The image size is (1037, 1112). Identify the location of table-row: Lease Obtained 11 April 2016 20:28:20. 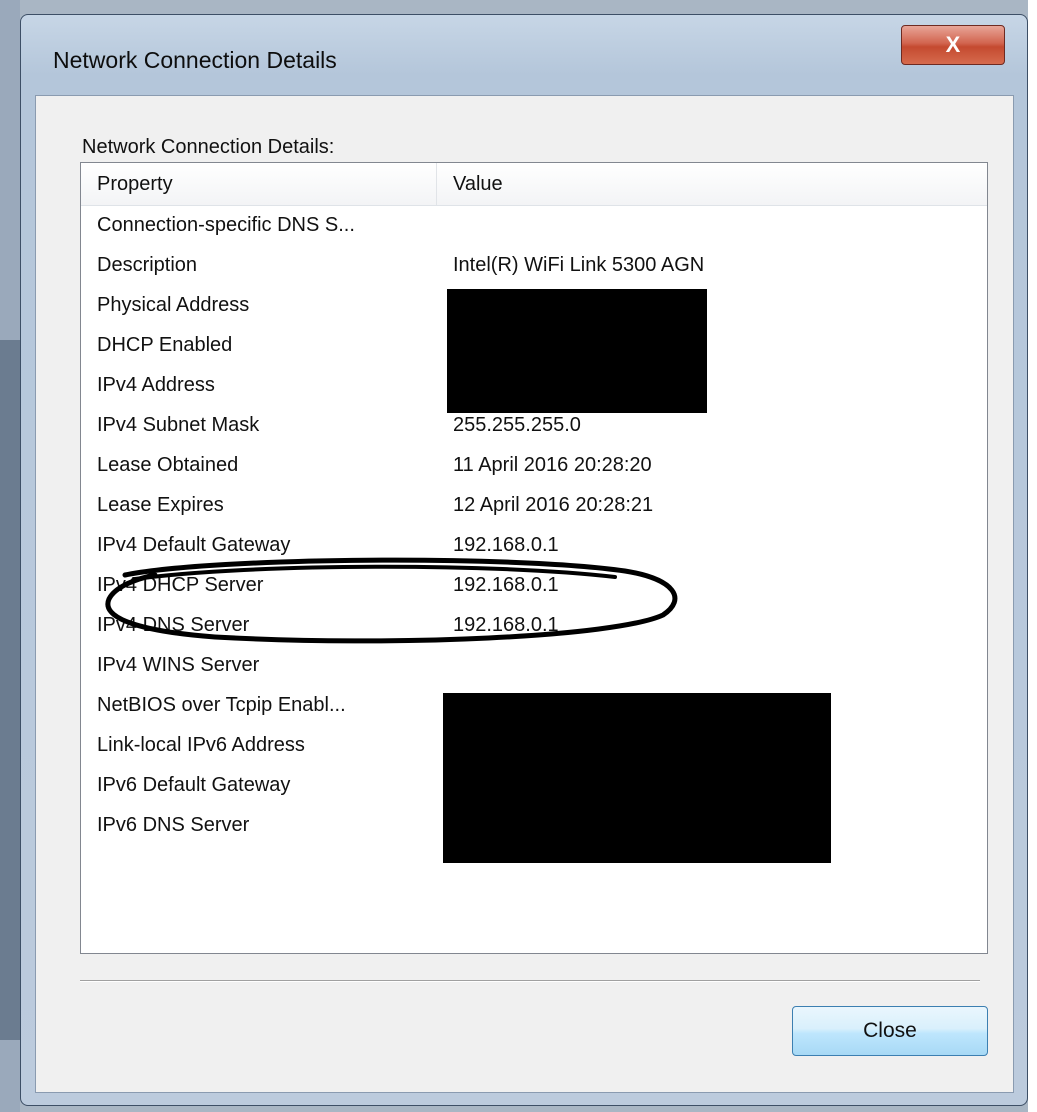
(534, 469).